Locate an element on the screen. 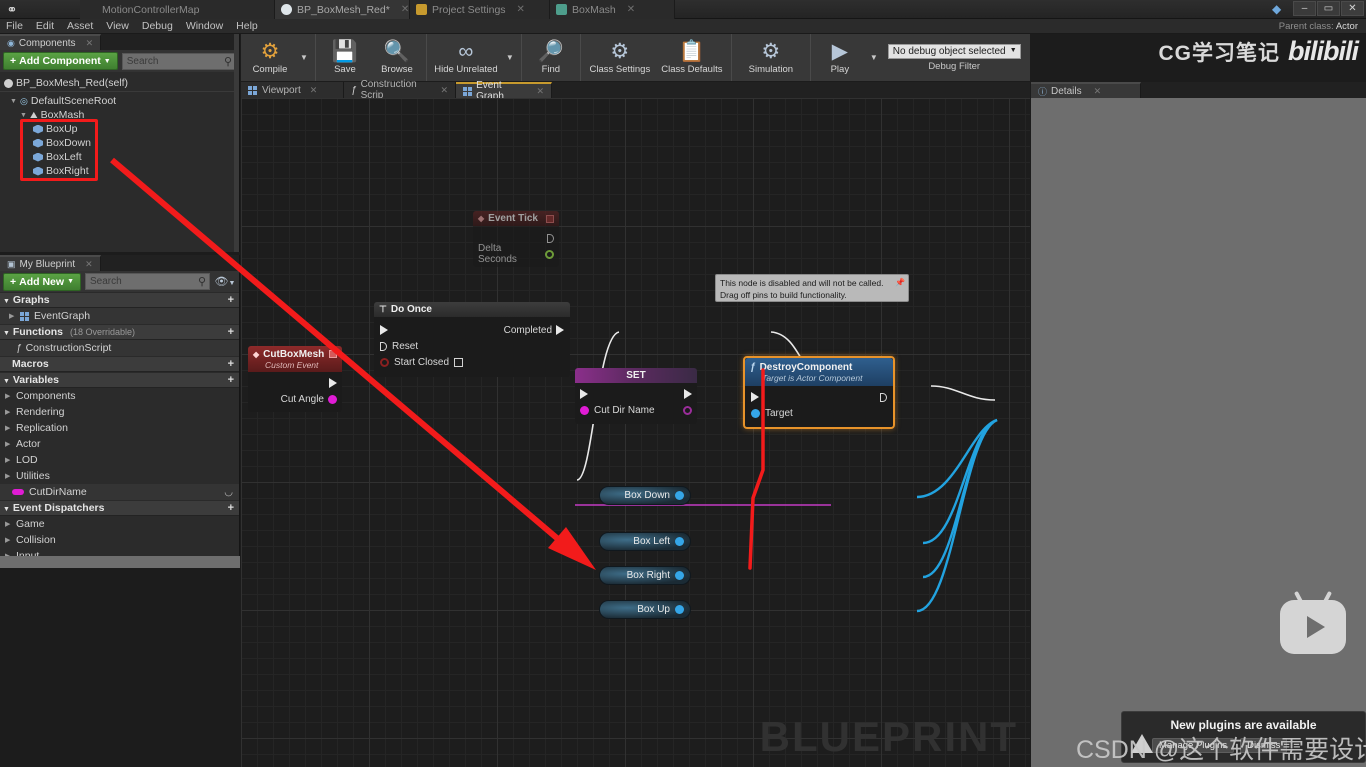  components-scrollbar is located at coordinates (236, 143).